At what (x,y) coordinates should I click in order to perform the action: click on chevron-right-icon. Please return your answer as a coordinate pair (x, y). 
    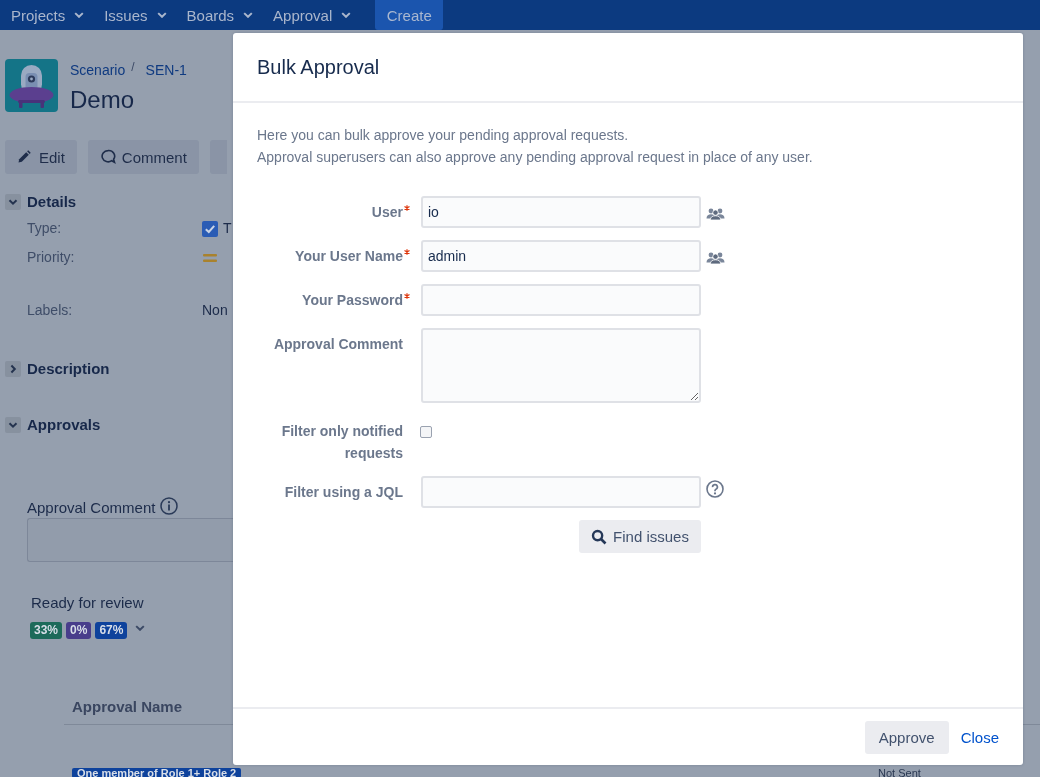
    Looking at the image, I should click on (13, 369).